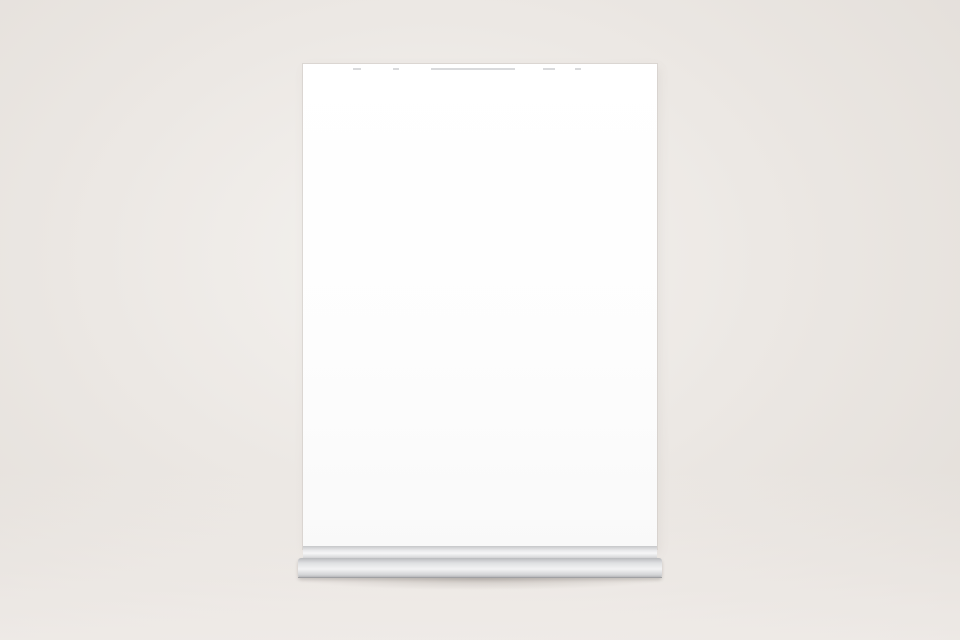  I want to click on base-bottom-edge, so click(480, 577).